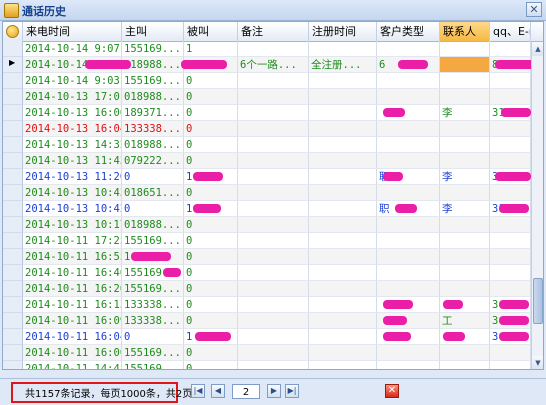 The image size is (546, 405). I want to click on column-header-contact: 联系人, so click(465, 31).